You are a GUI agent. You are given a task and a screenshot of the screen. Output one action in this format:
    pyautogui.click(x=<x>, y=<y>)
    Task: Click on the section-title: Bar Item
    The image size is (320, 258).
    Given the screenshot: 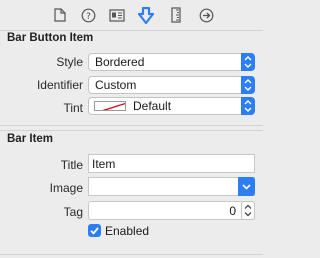 What is the action you would take?
    pyautogui.click(x=30, y=139)
    